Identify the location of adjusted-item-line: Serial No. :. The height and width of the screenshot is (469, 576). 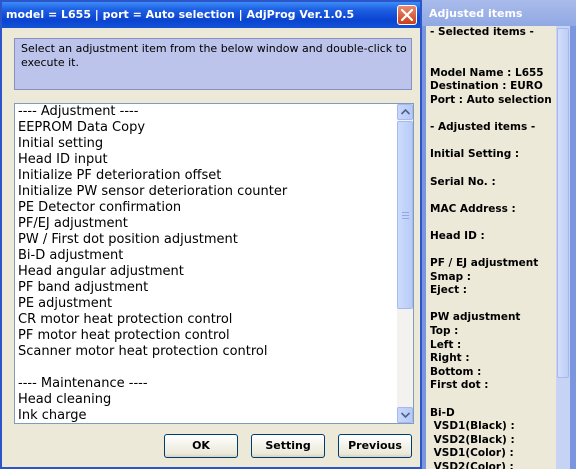
(463, 181).